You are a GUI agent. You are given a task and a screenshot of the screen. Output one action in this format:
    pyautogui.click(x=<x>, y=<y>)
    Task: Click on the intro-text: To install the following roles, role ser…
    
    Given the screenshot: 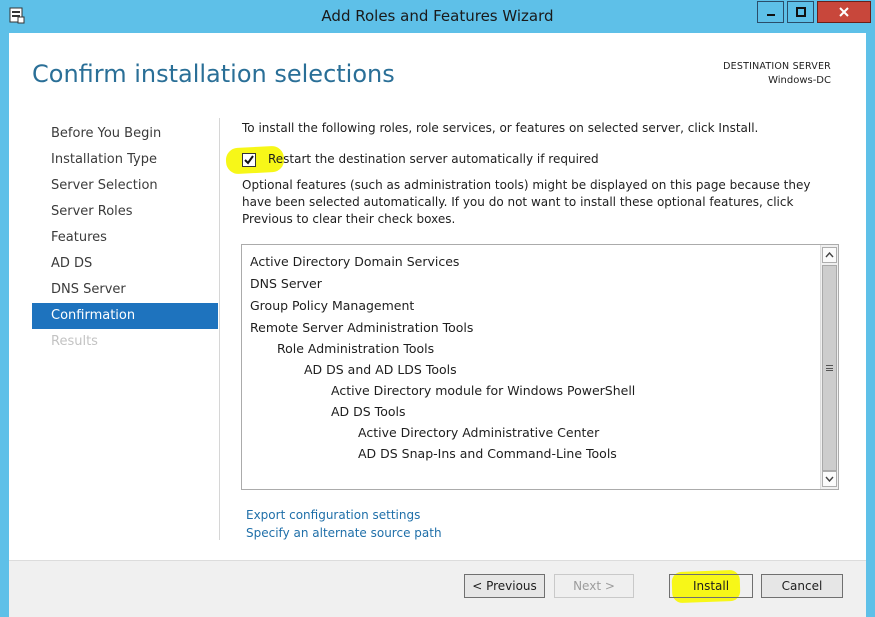 What is the action you would take?
    pyautogui.click(x=500, y=128)
    